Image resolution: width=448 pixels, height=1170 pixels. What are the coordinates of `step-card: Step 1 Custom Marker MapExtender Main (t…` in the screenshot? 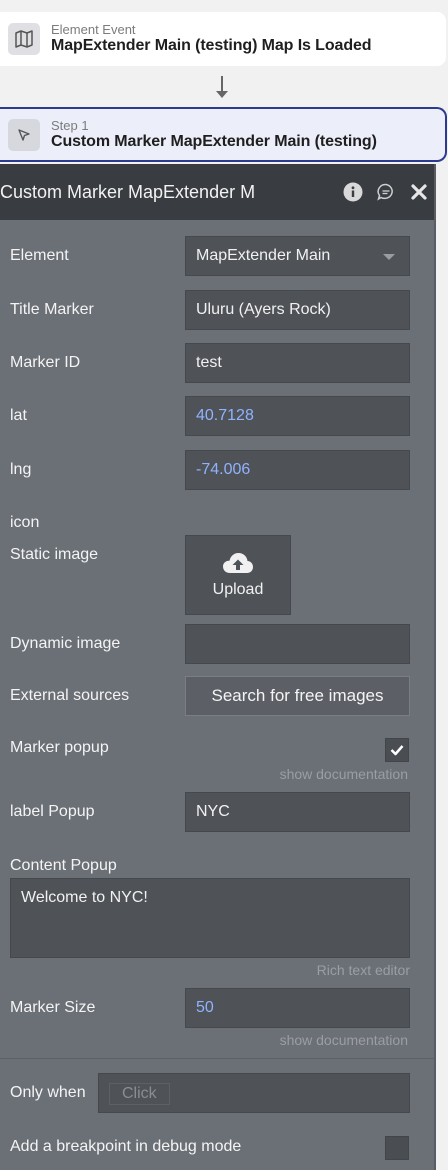 It's located at (223, 134).